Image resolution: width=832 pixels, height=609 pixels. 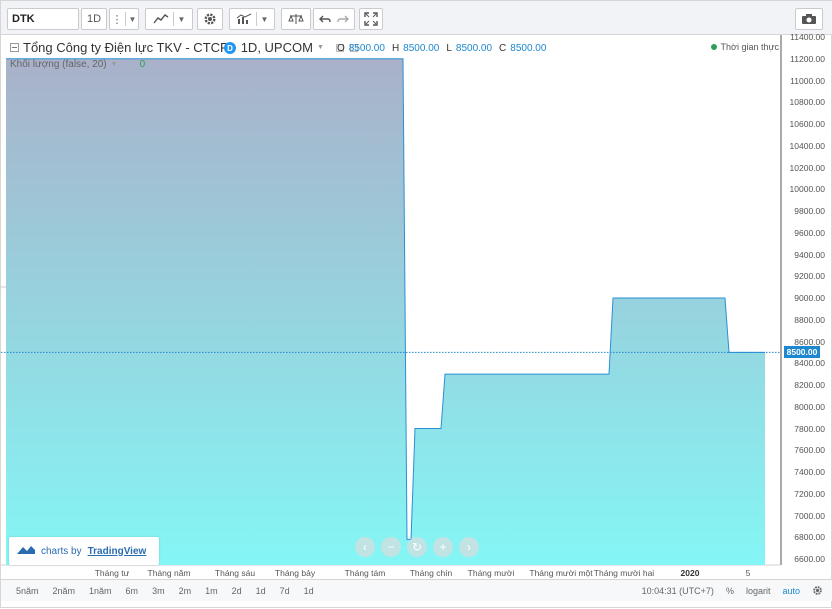 What do you see at coordinates (809, 319) in the screenshot?
I see `price-tick-label: 8800.00` at bounding box center [809, 319].